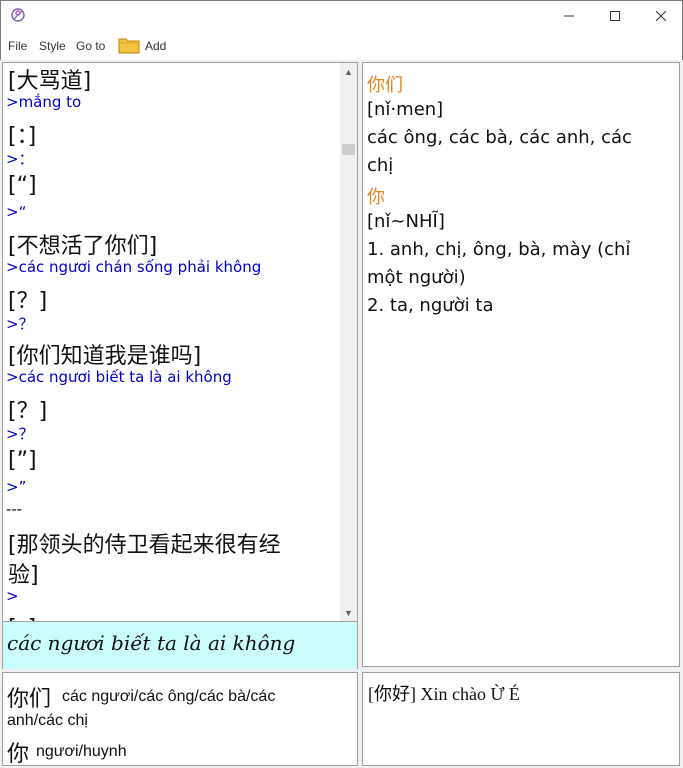 This screenshot has height=768, width=683. I want to click on maximize-icon, so click(615, 16).